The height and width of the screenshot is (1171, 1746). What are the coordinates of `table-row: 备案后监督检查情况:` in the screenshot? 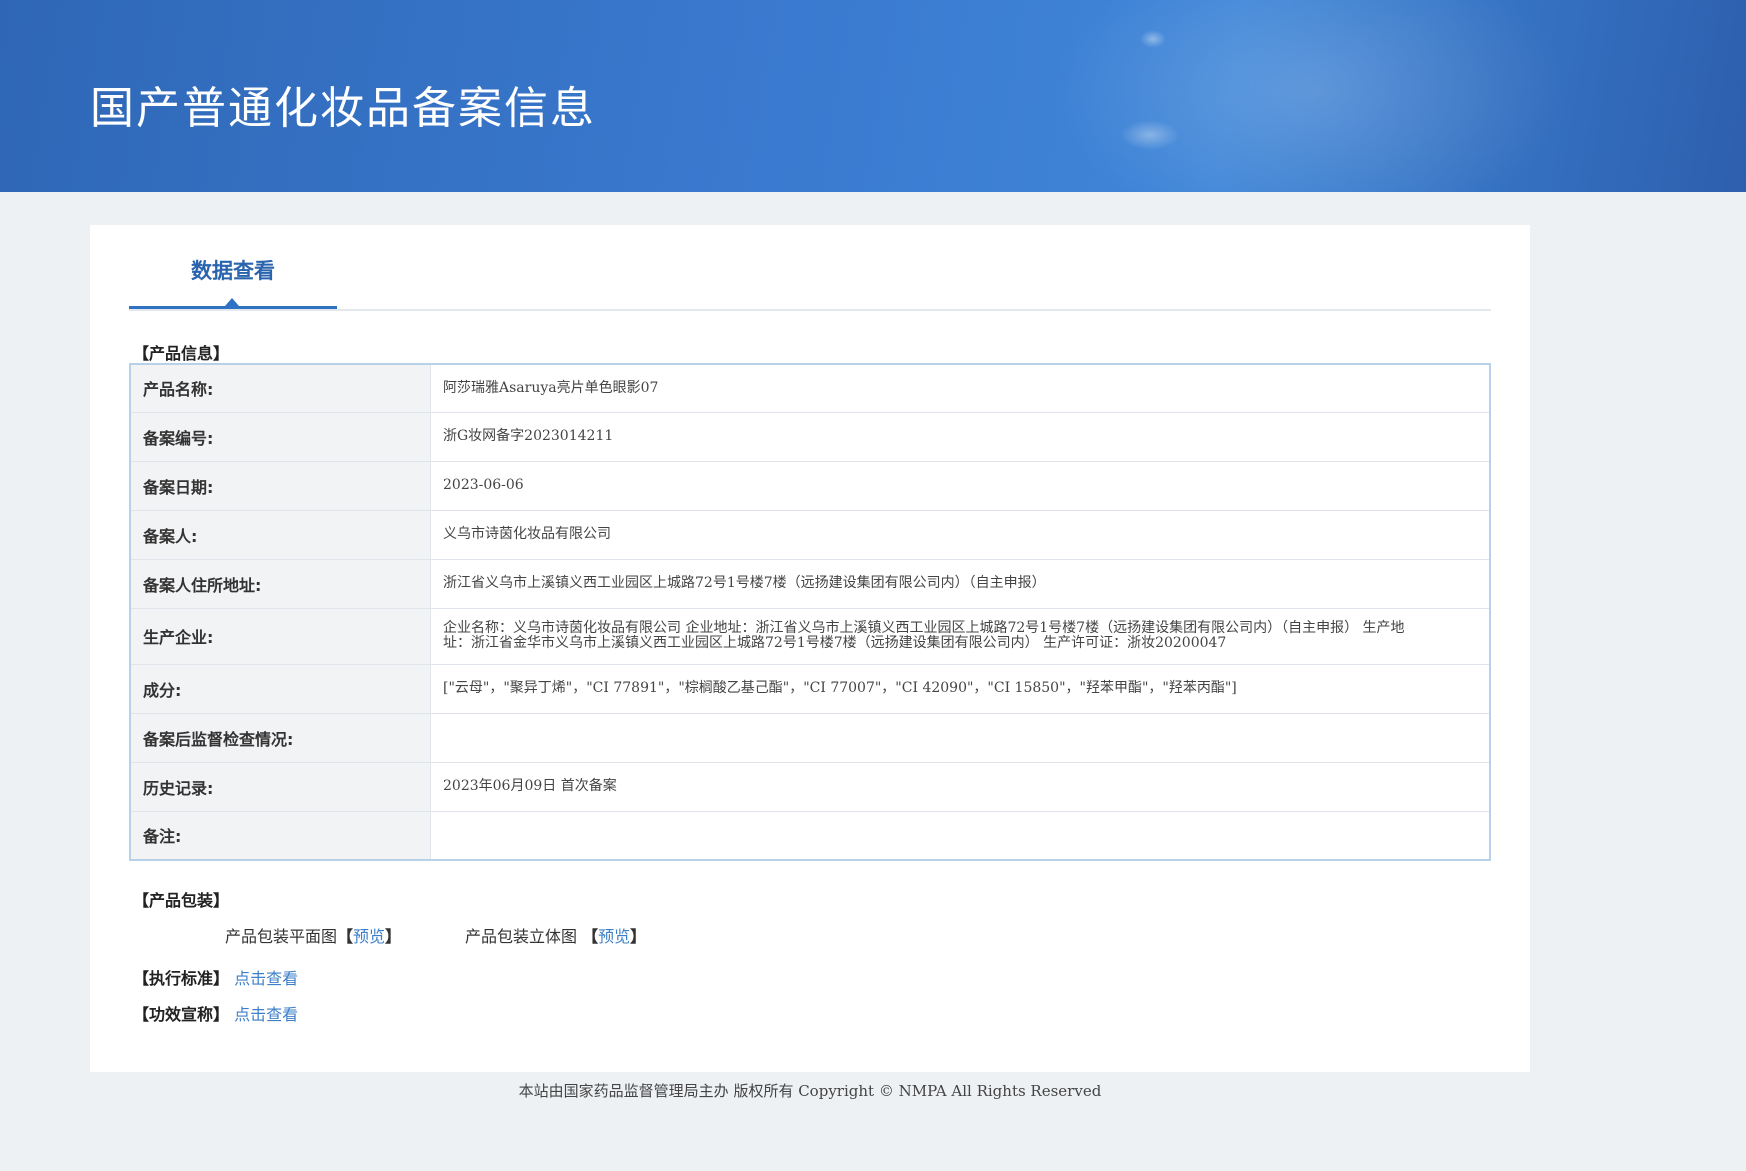 It's located at (810, 737).